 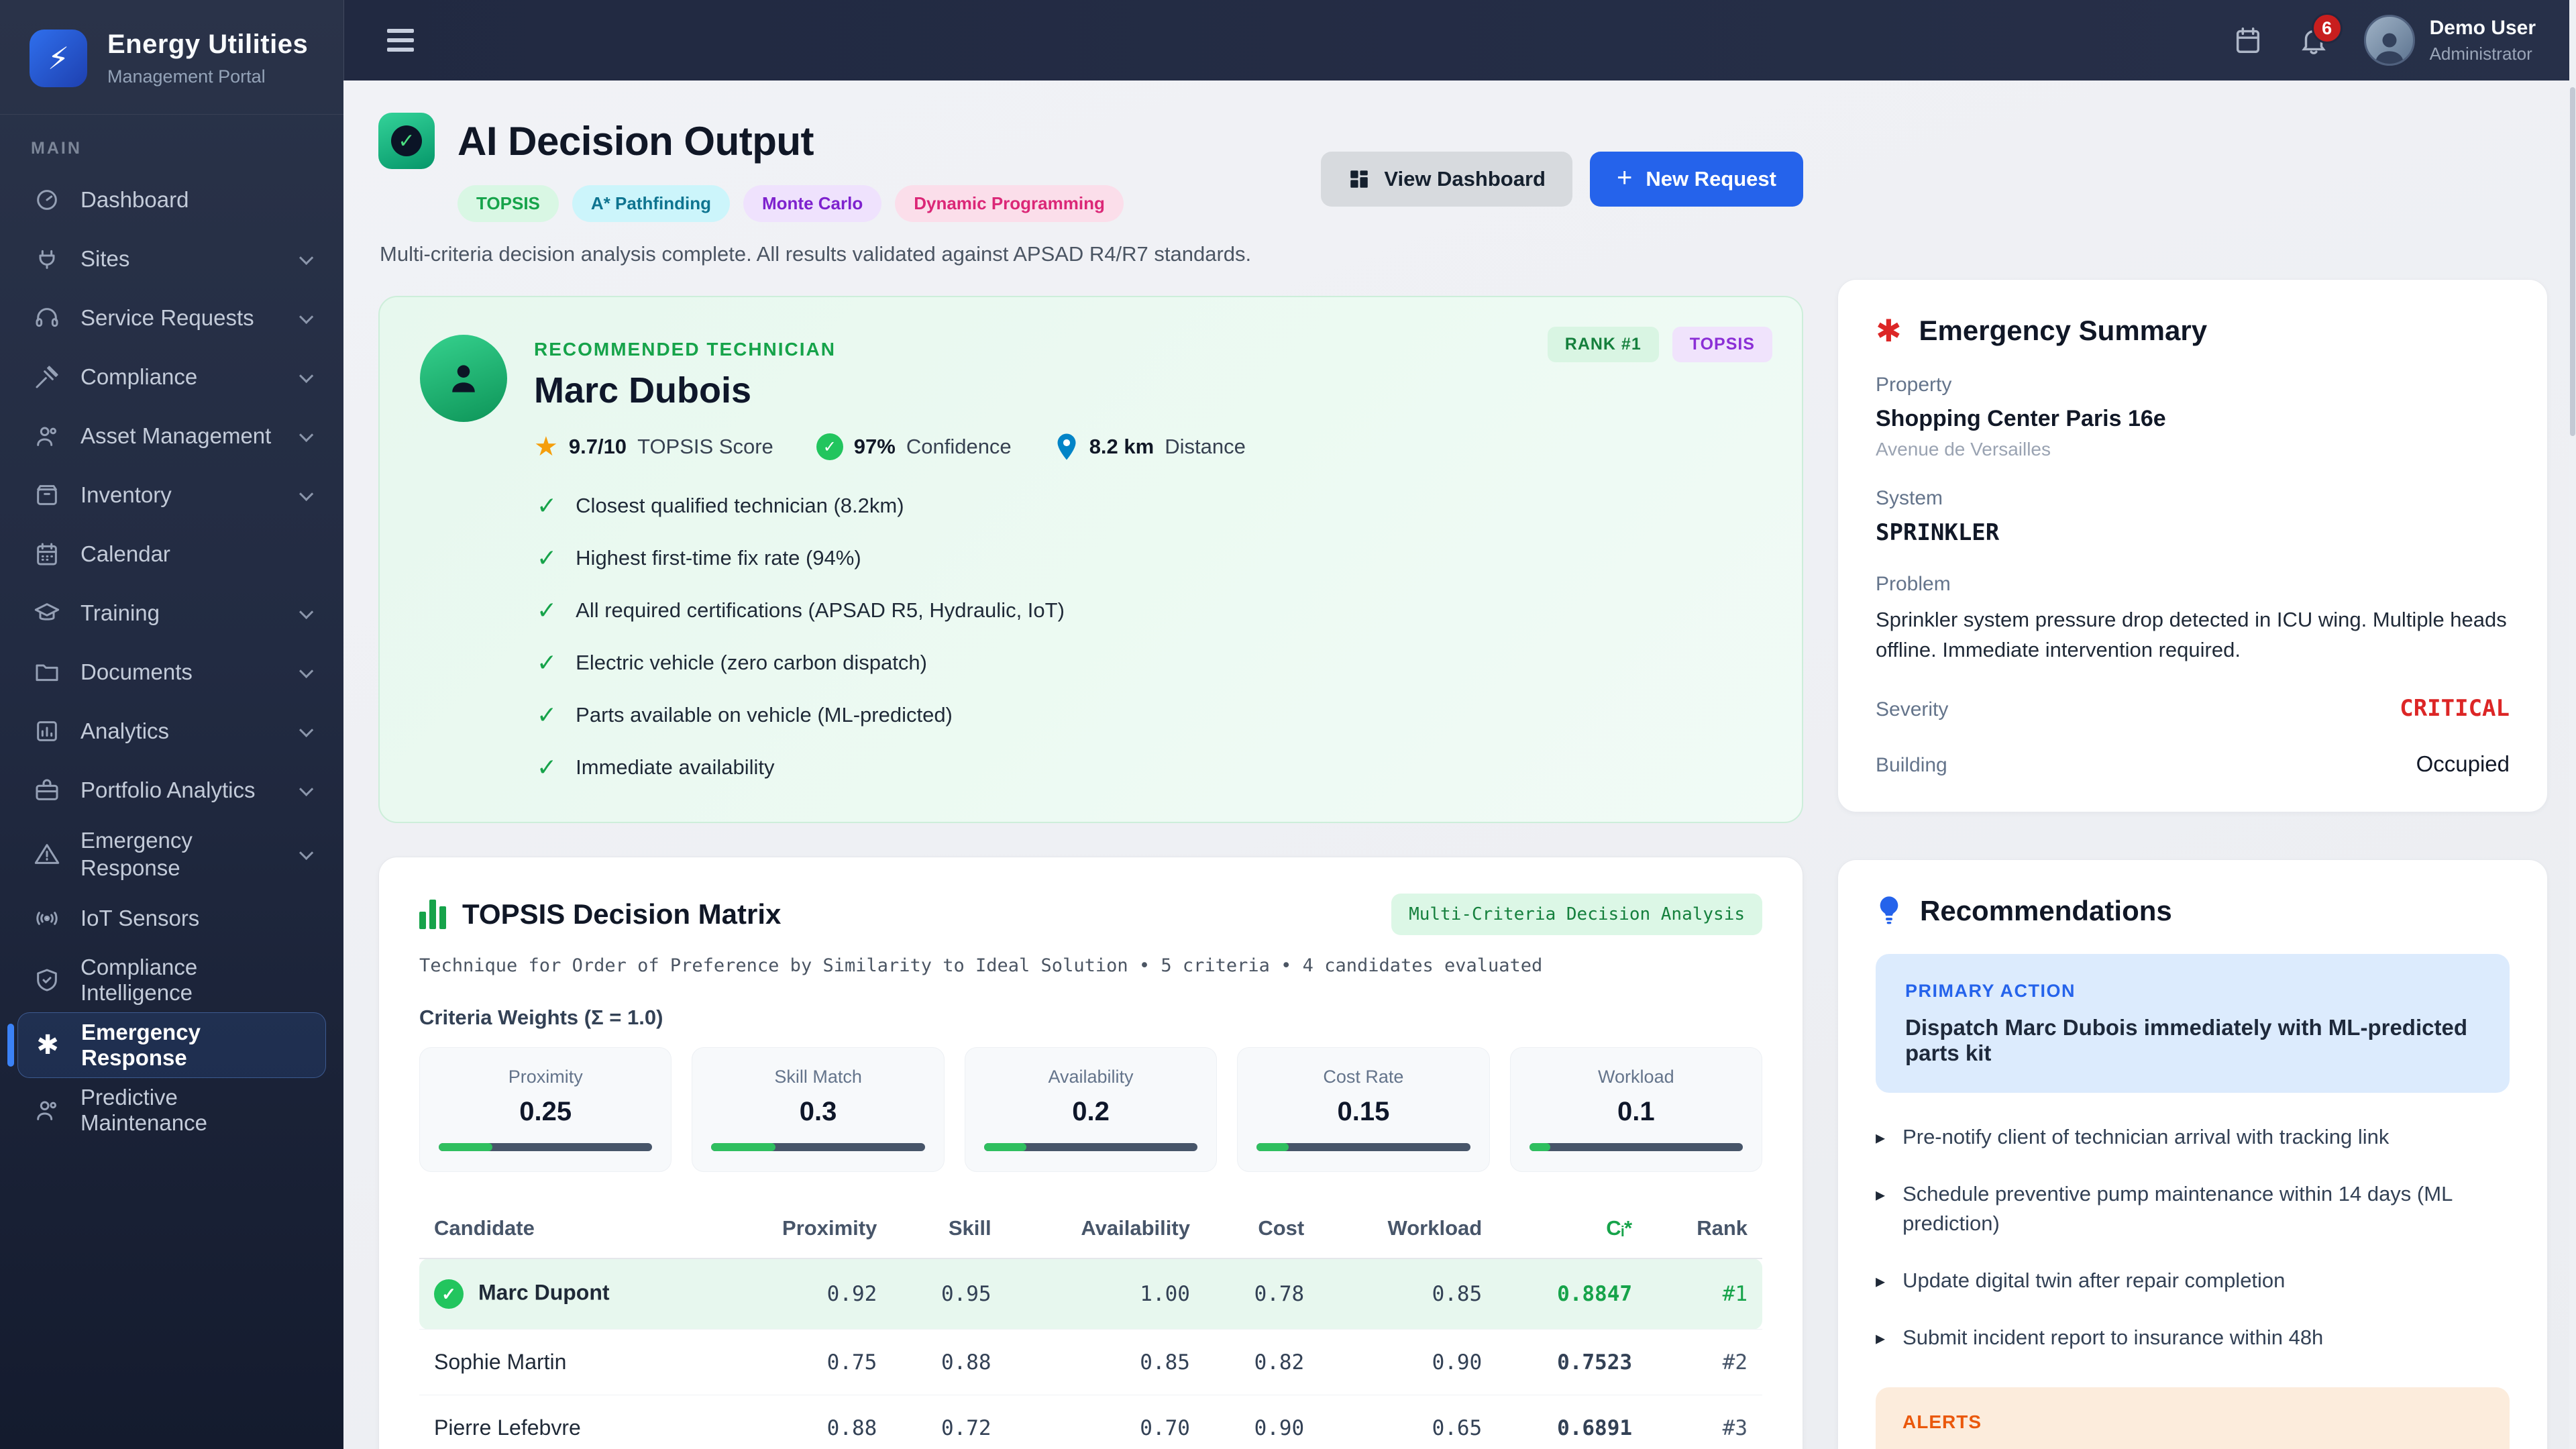 What do you see at coordinates (546, 447) in the screenshot?
I see `star-icon: ★` at bounding box center [546, 447].